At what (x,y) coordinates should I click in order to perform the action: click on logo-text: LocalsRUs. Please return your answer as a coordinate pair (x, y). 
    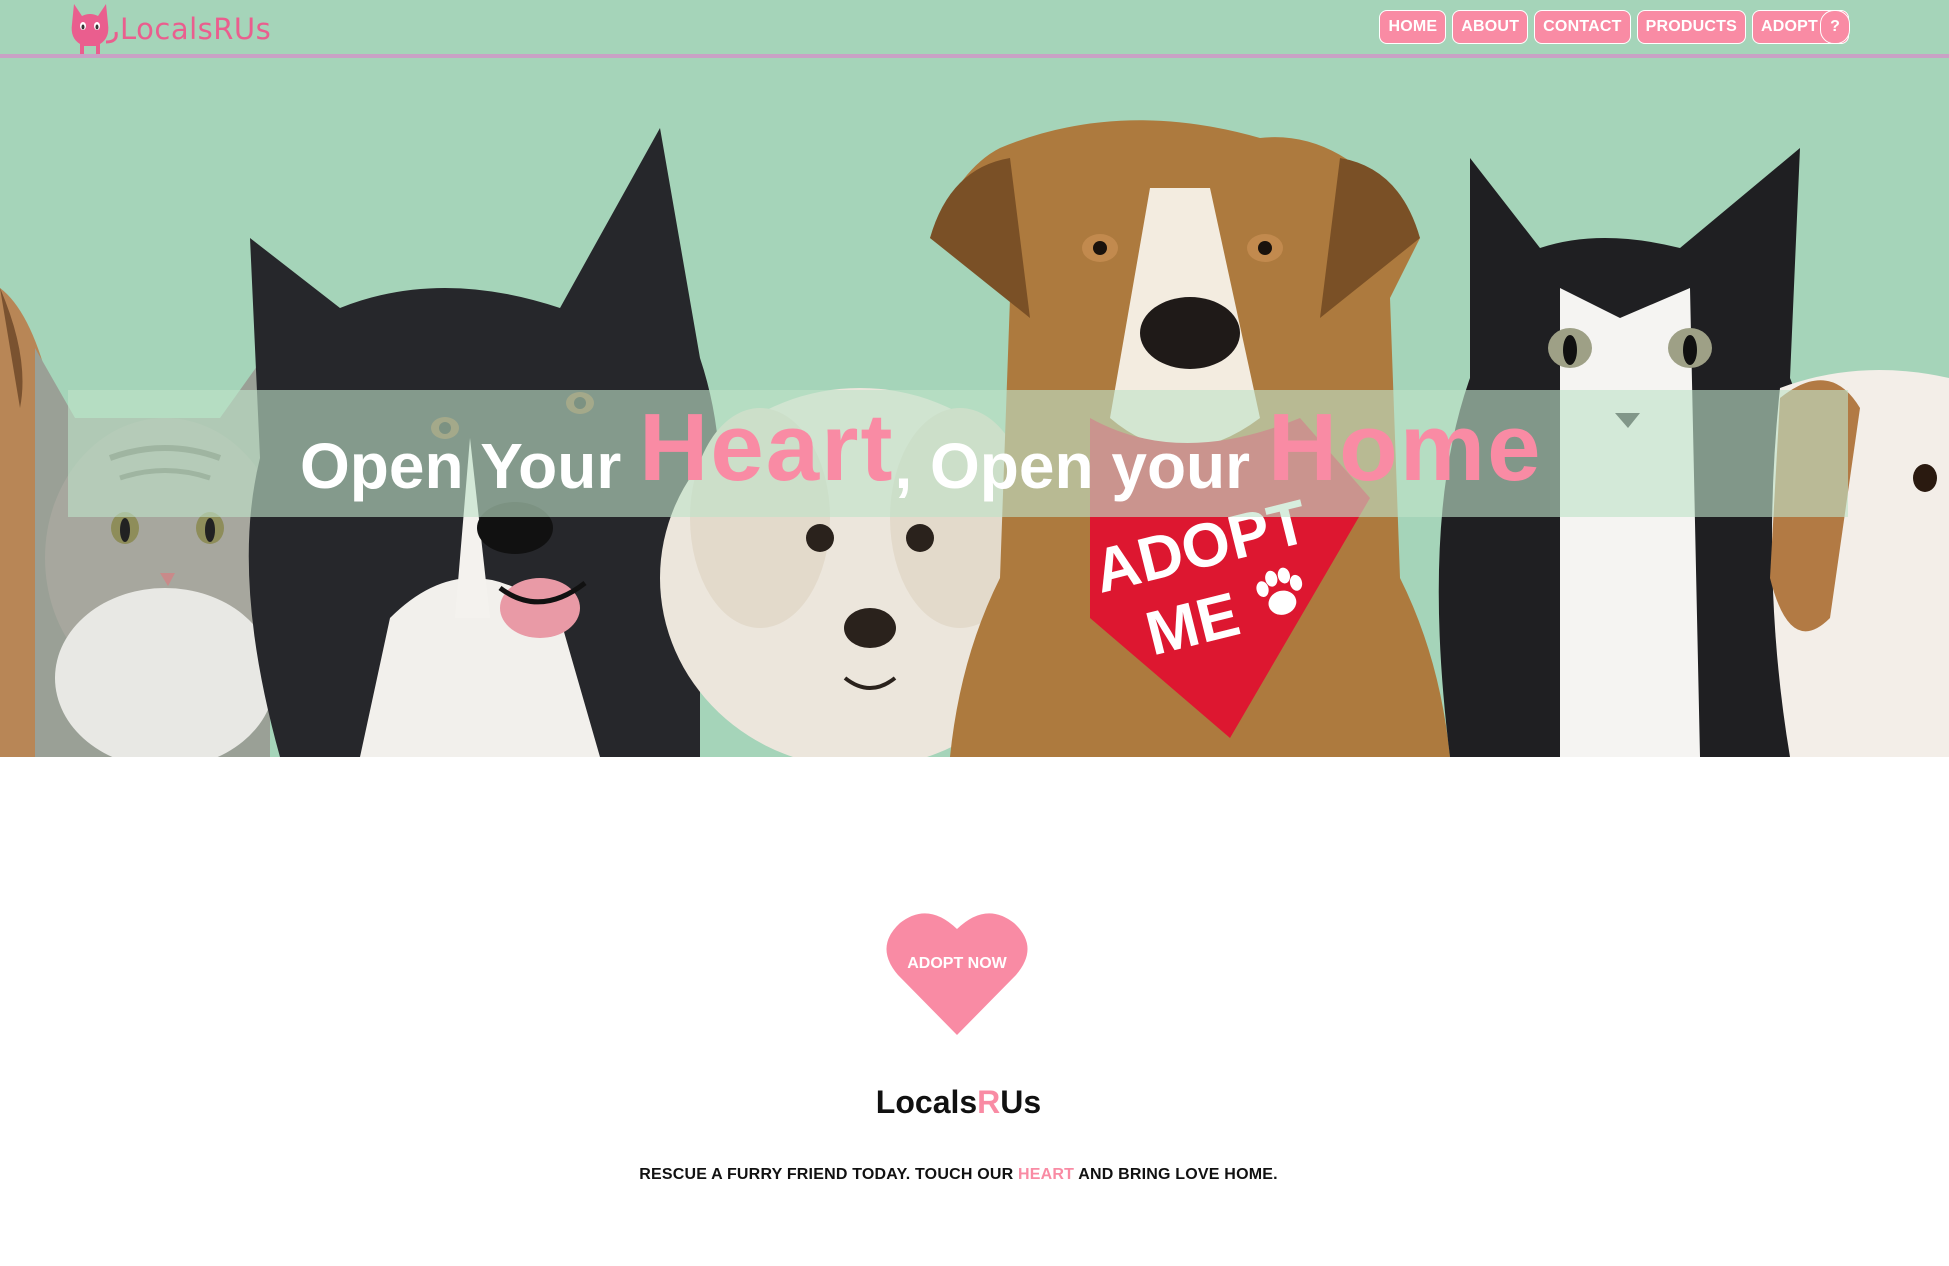
    Looking at the image, I should click on (196, 29).